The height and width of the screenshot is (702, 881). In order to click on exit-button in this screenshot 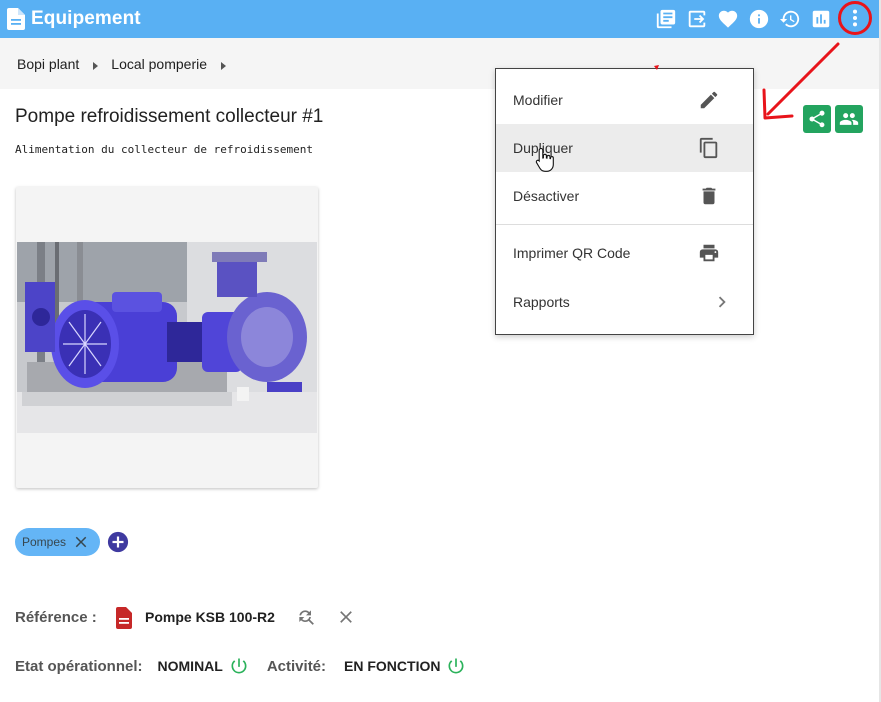, I will do `click(697, 19)`.